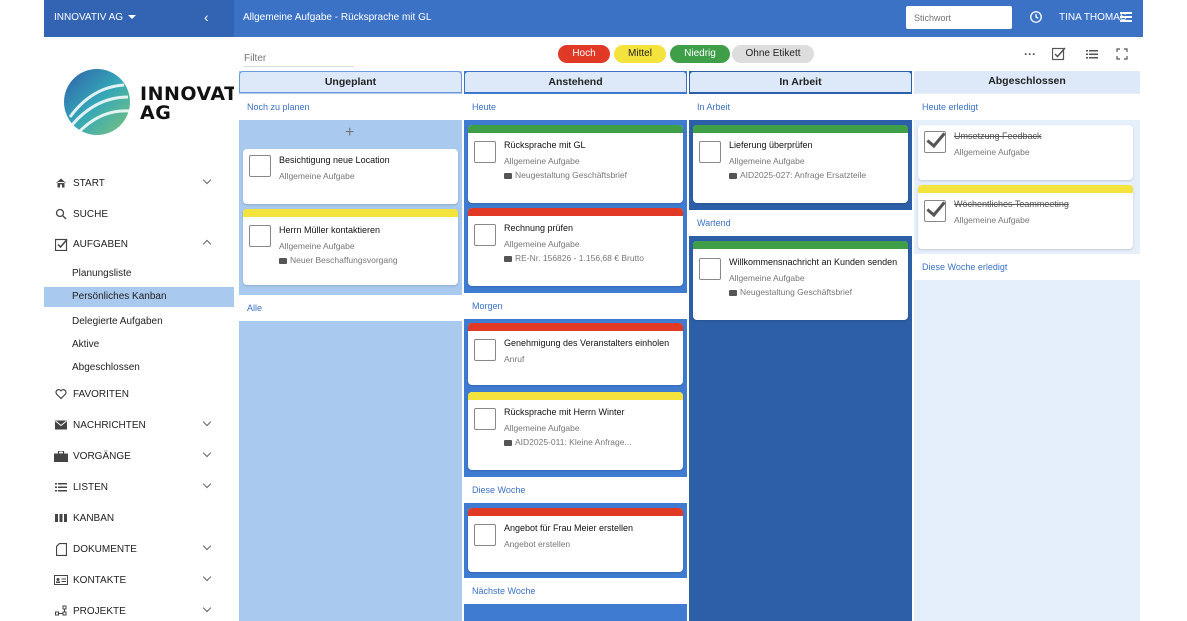  I want to click on user-name: TINA THOMAS, so click(1093, 17).